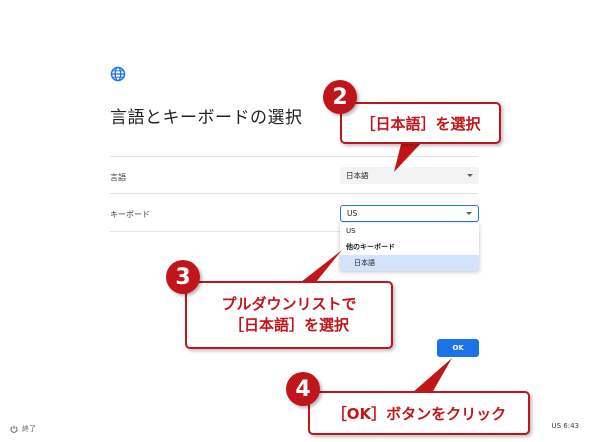  Describe the element at coordinates (409, 231) in the screenshot. I see `dropdown-option-us: US` at that location.